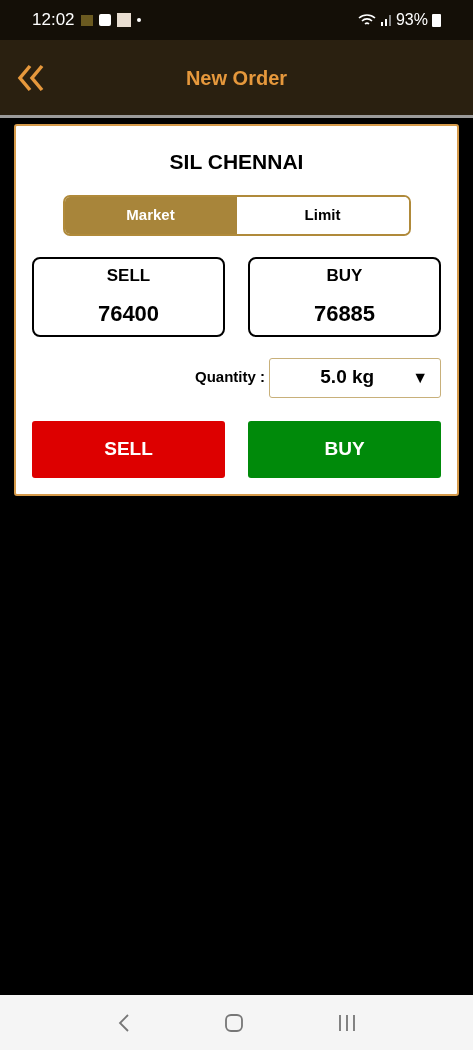 The image size is (473, 1050). I want to click on signal-icon, so click(385, 20).